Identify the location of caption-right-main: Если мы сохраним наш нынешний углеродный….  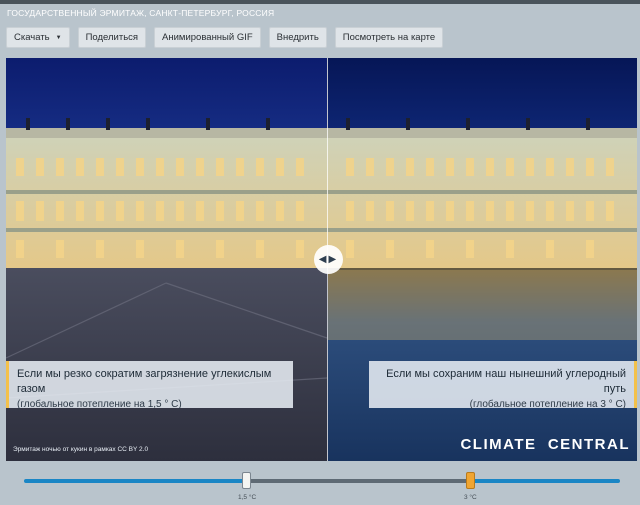
(506, 381).